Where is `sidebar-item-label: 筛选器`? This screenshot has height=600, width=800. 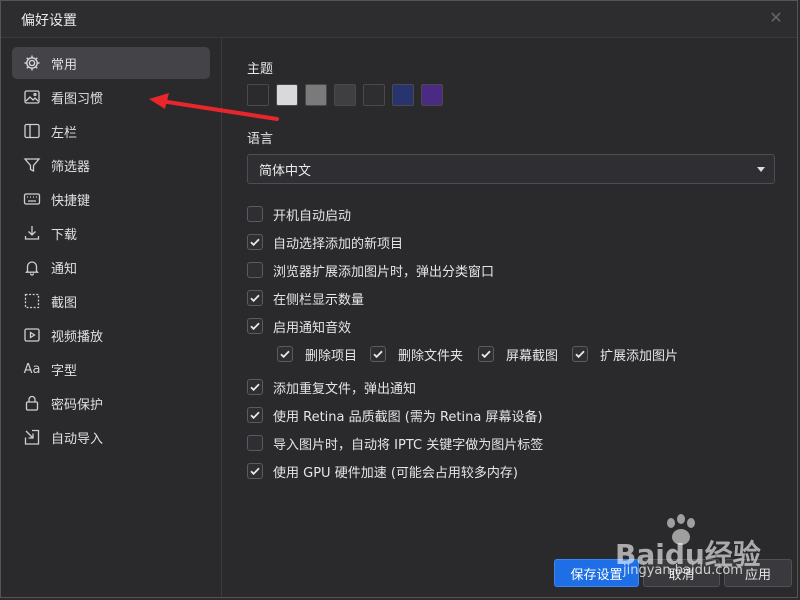
sidebar-item-label: 筛选器 is located at coordinates (71, 167).